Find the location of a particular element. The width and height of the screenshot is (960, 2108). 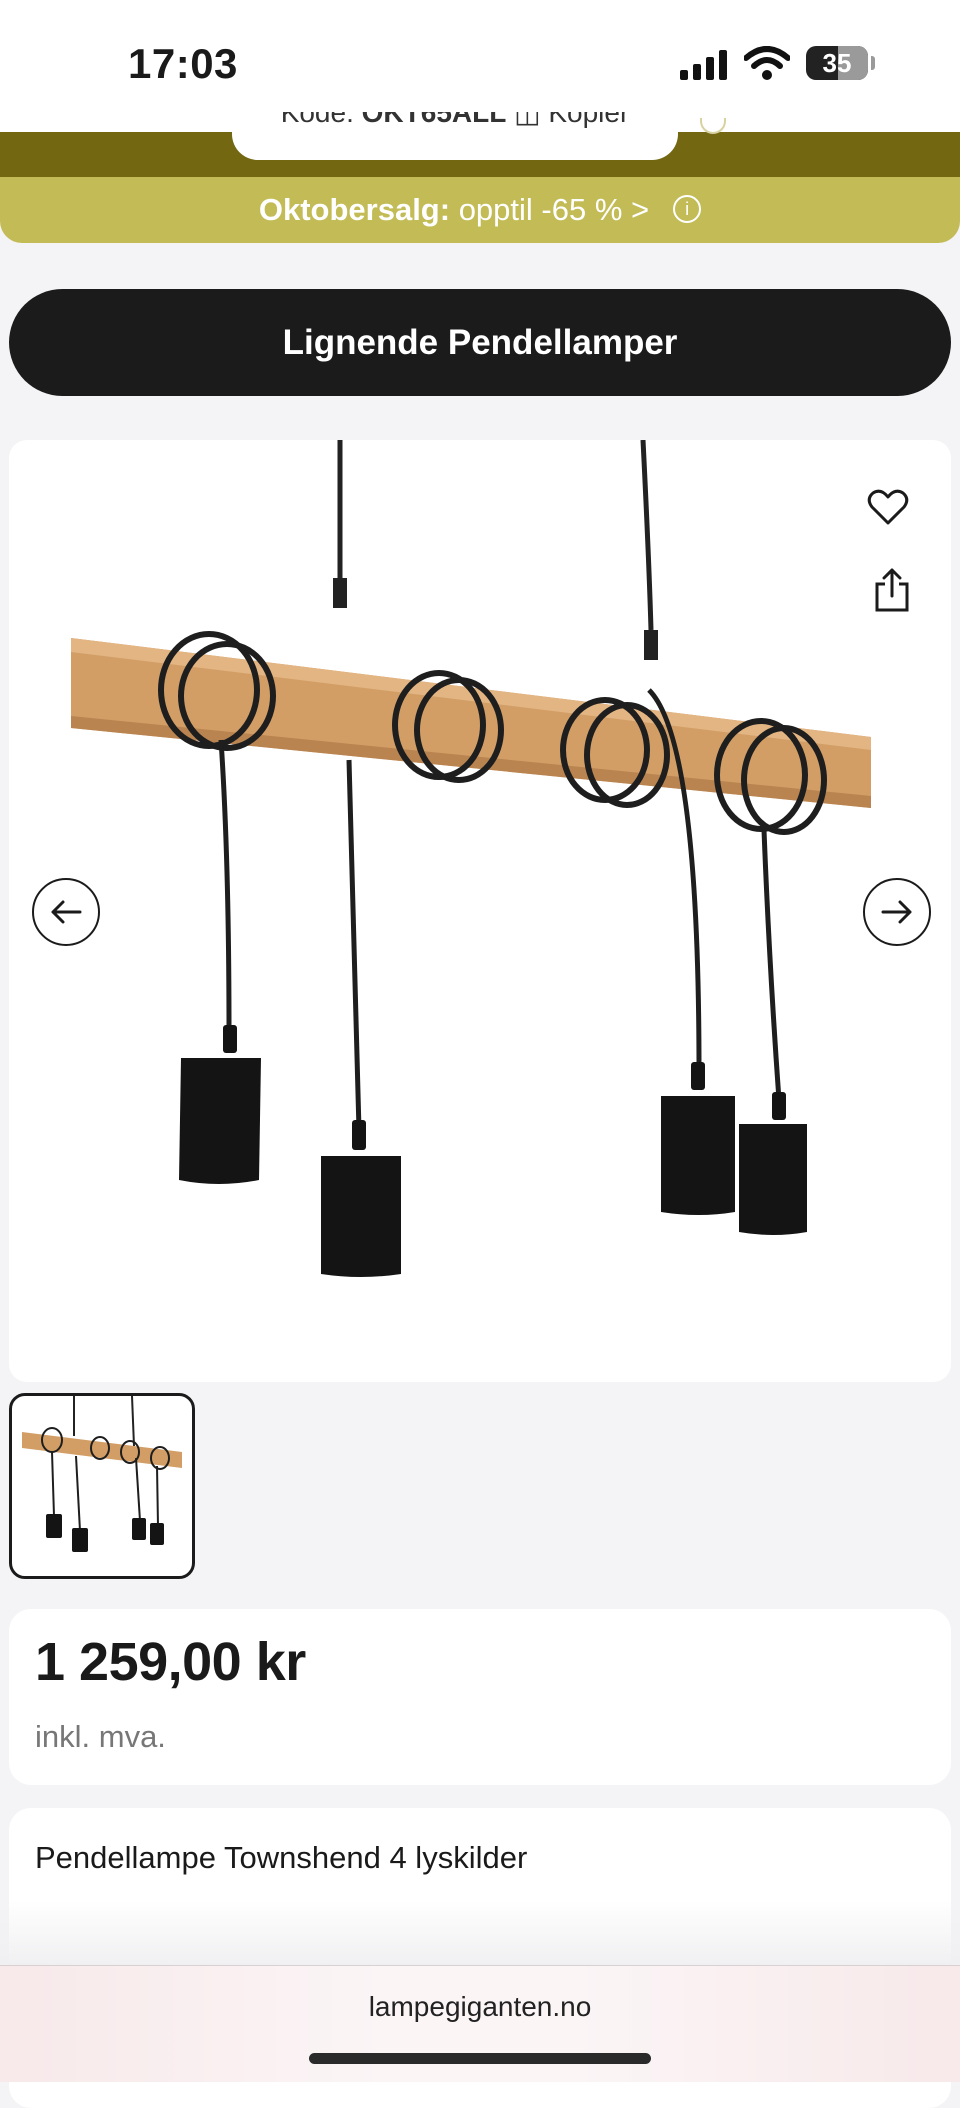

promo-code-pill: Kode: OKT65ALL ◫ Kopier is located at coordinates (455, 136).